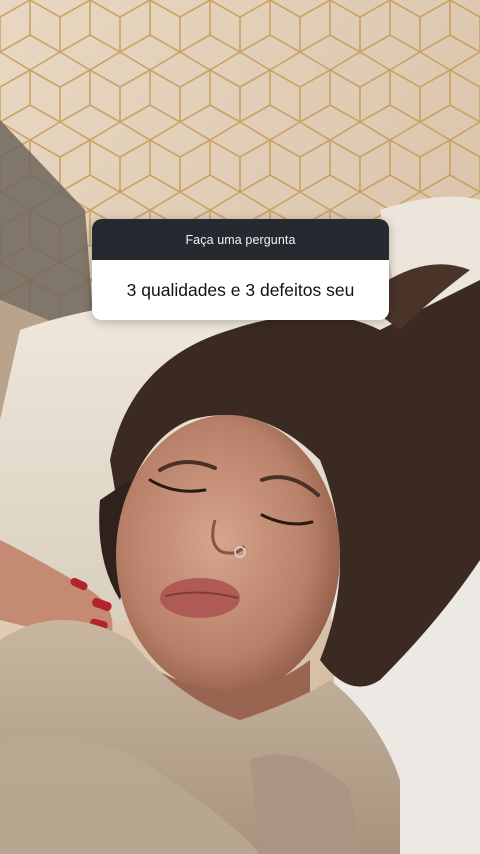  What do you see at coordinates (240, 239) in the screenshot?
I see `question-sticker-header: Faça uma pergunta` at bounding box center [240, 239].